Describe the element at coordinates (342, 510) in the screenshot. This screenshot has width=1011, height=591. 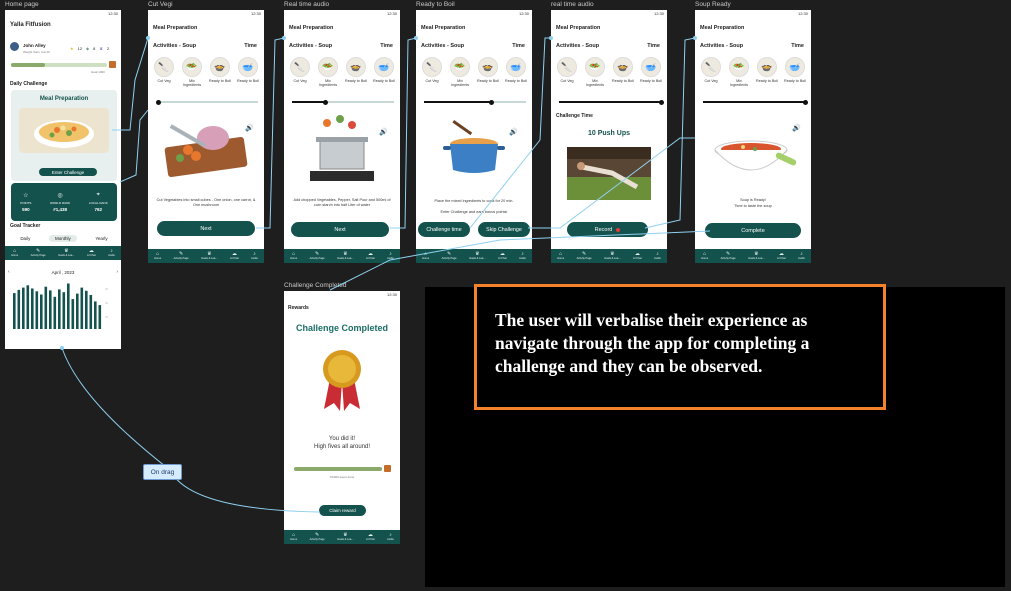
I see `claim-reward-button: Claim reward` at that location.